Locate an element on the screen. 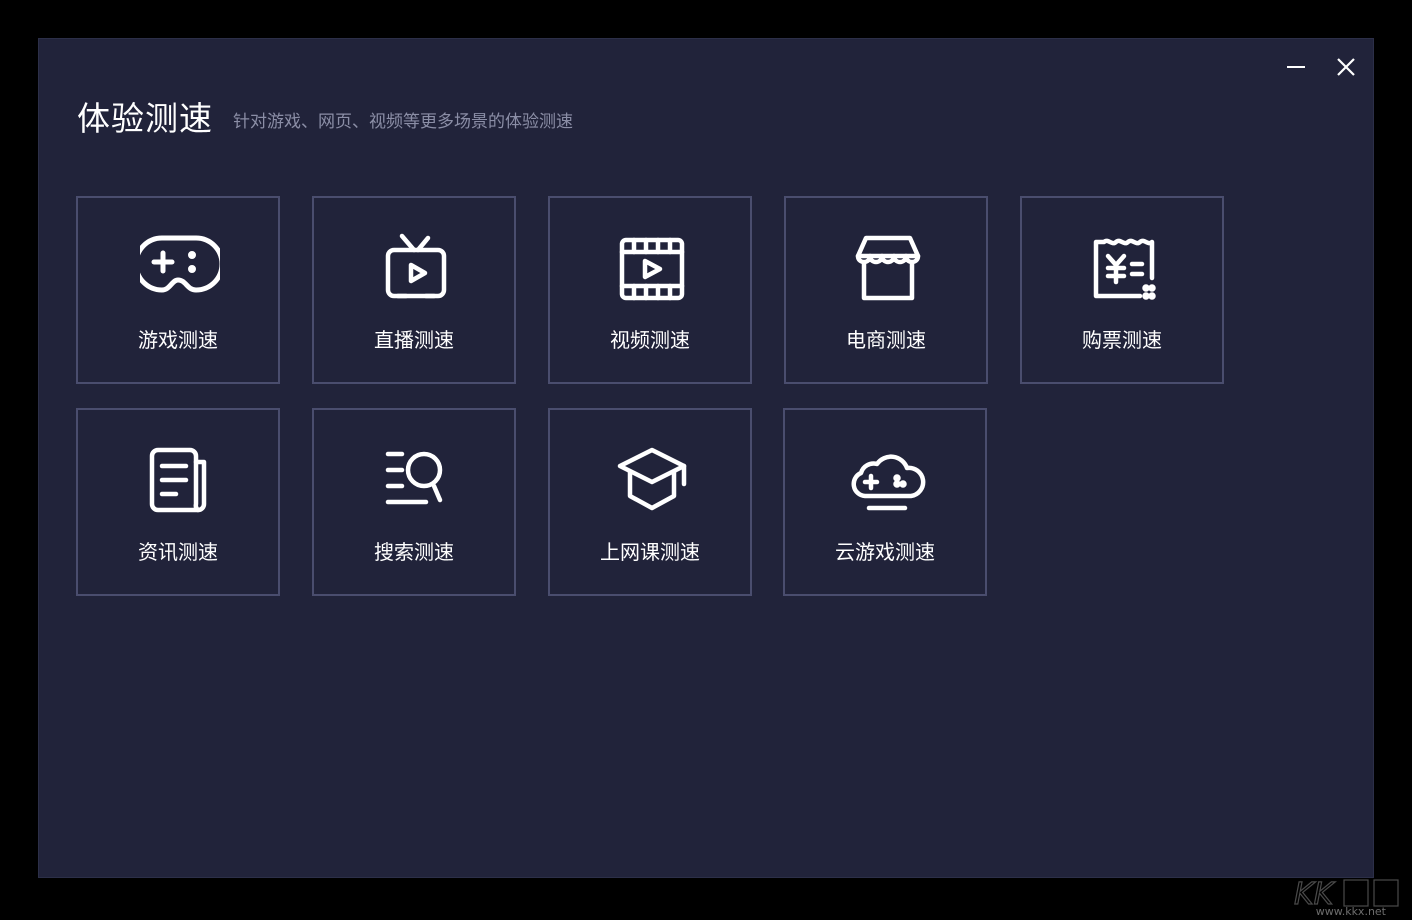 The image size is (1412, 920). search-list-icon is located at coordinates (416, 482).